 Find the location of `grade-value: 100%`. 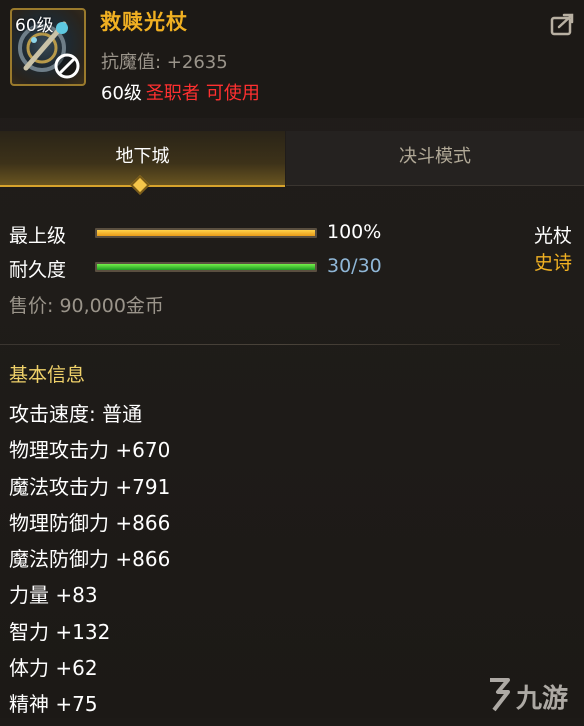

grade-value: 100% is located at coordinates (354, 232).